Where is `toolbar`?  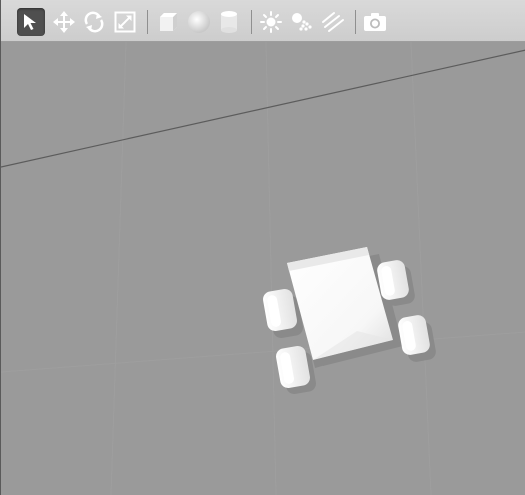 toolbar is located at coordinates (263, 21).